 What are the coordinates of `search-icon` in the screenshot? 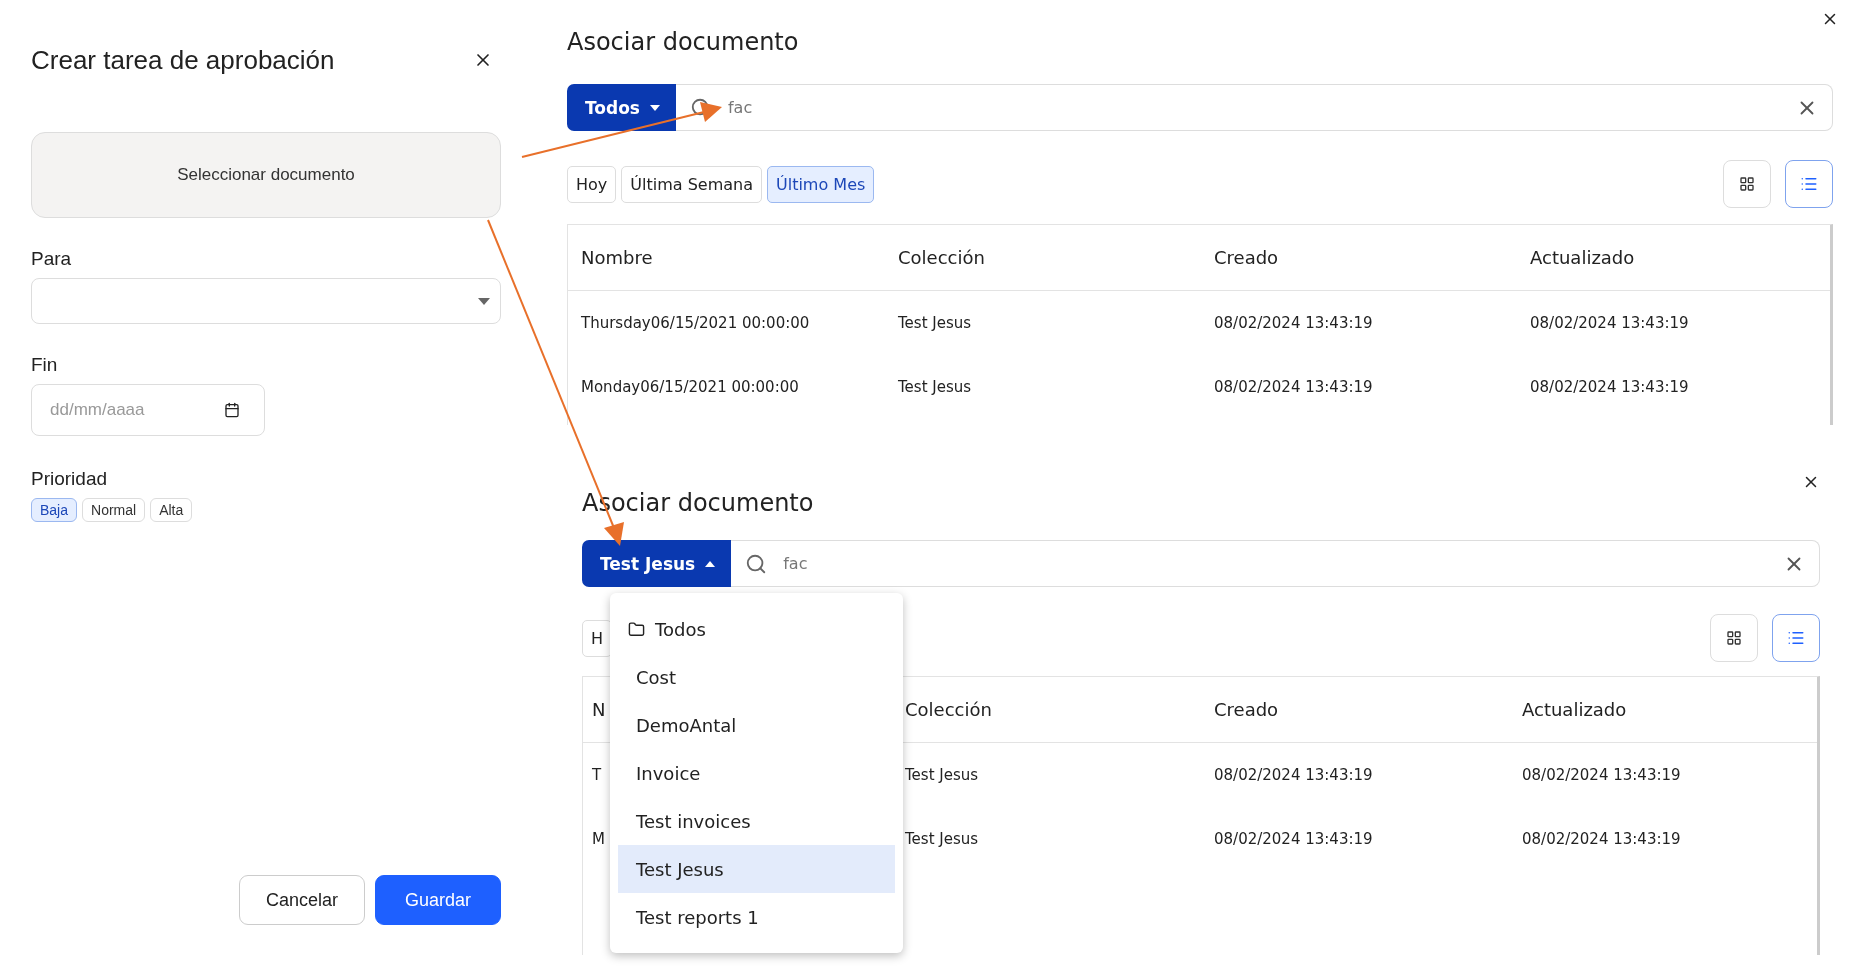 It's located at (756, 563).